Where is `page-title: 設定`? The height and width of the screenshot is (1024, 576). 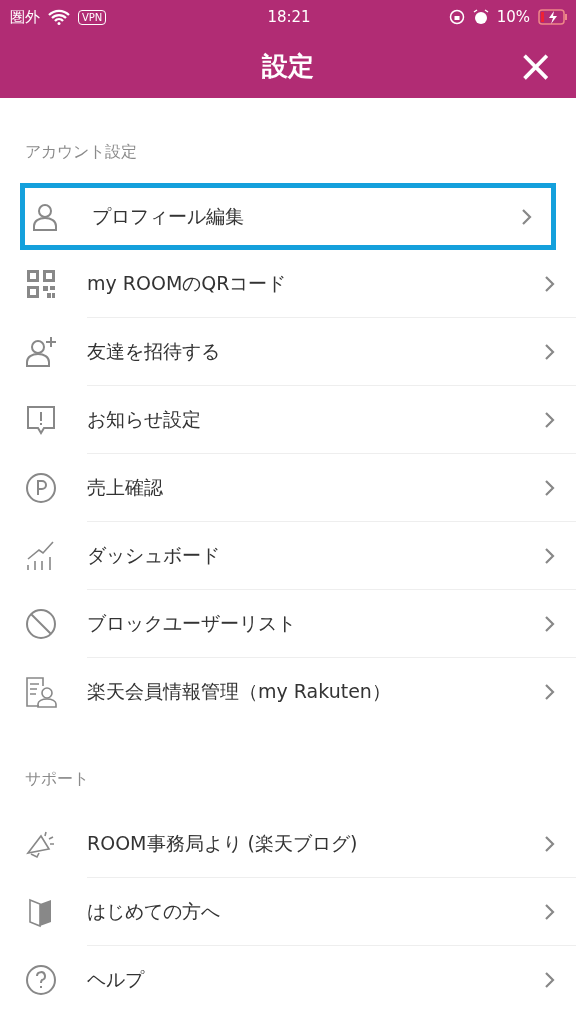
page-title: 設定 is located at coordinates (288, 66).